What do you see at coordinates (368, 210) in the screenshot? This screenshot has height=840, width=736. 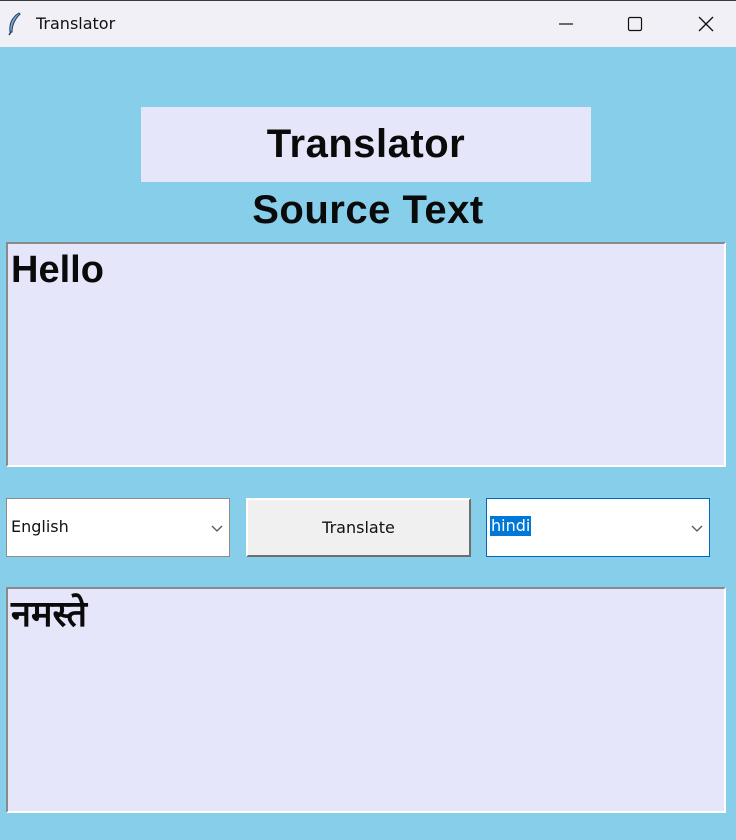 I see `source-text-label: Source Text` at bounding box center [368, 210].